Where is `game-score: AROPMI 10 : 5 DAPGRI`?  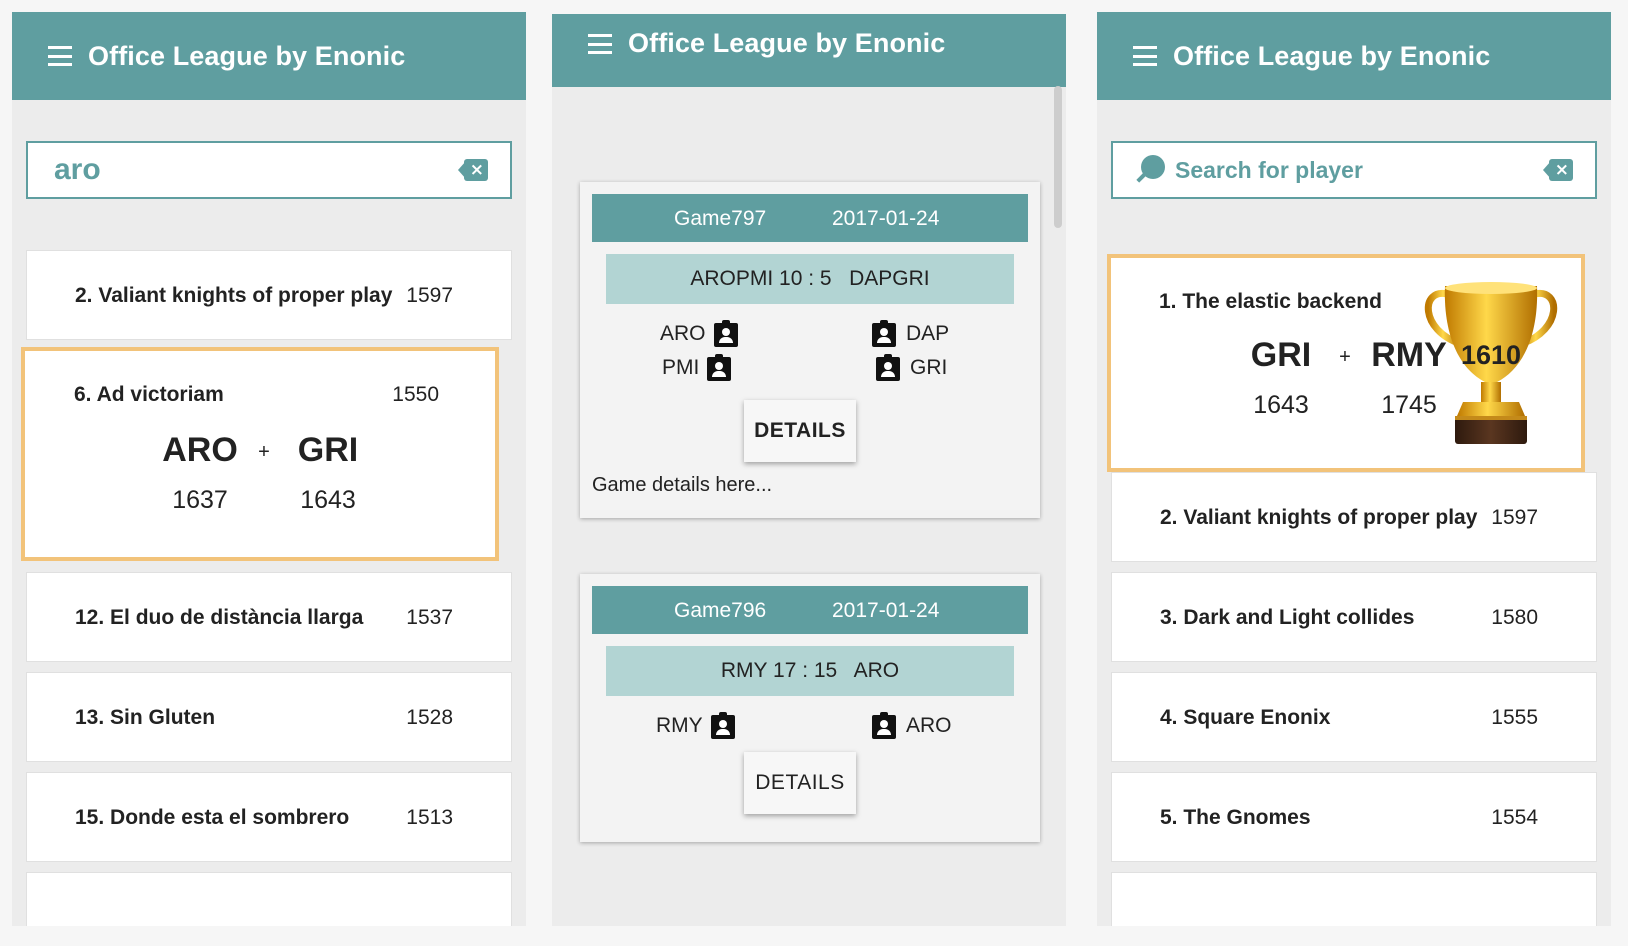 game-score: AROPMI 10 : 5 DAPGRI is located at coordinates (810, 279).